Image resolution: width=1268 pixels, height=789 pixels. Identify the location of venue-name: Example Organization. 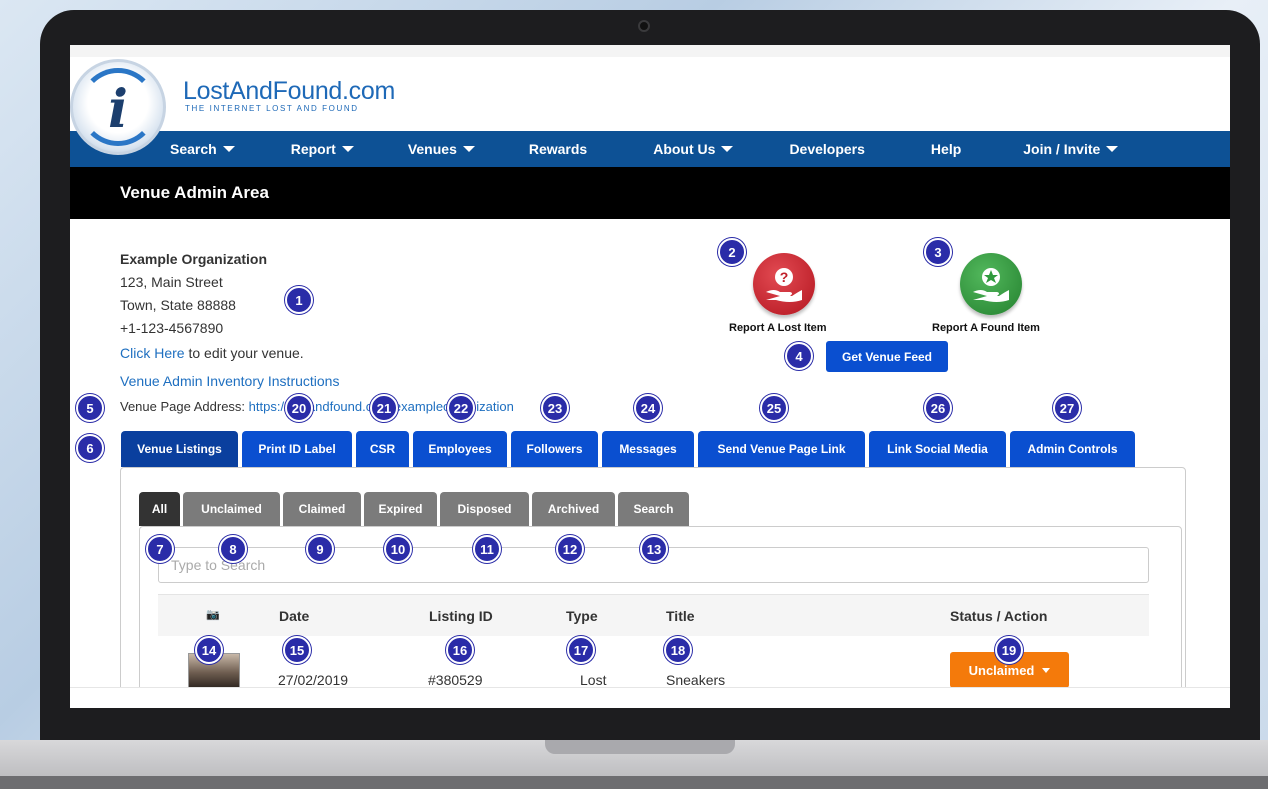
(194, 259).